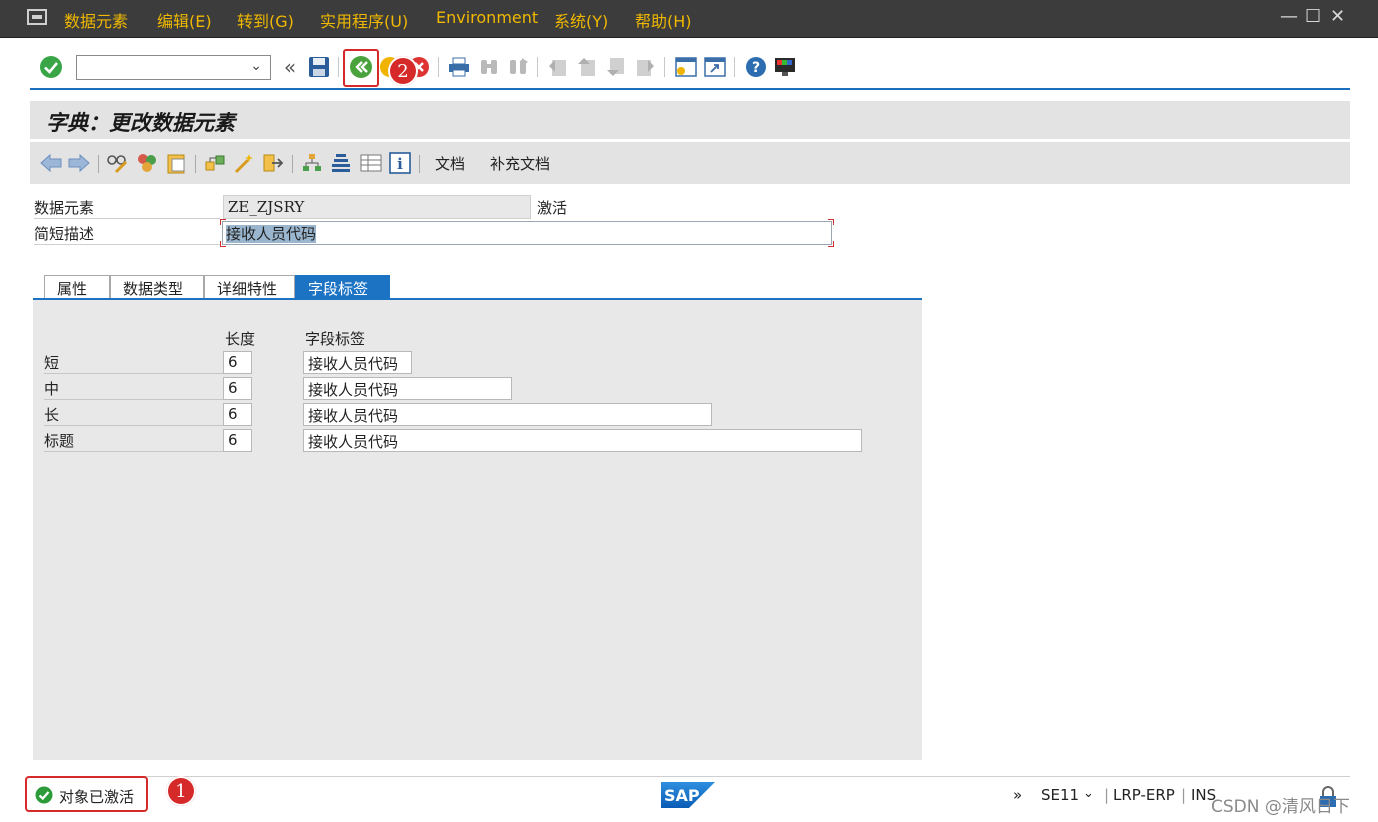  Describe the element at coordinates (487, 17) in the screenshot. I see `menu-environment: Environment` at that location.